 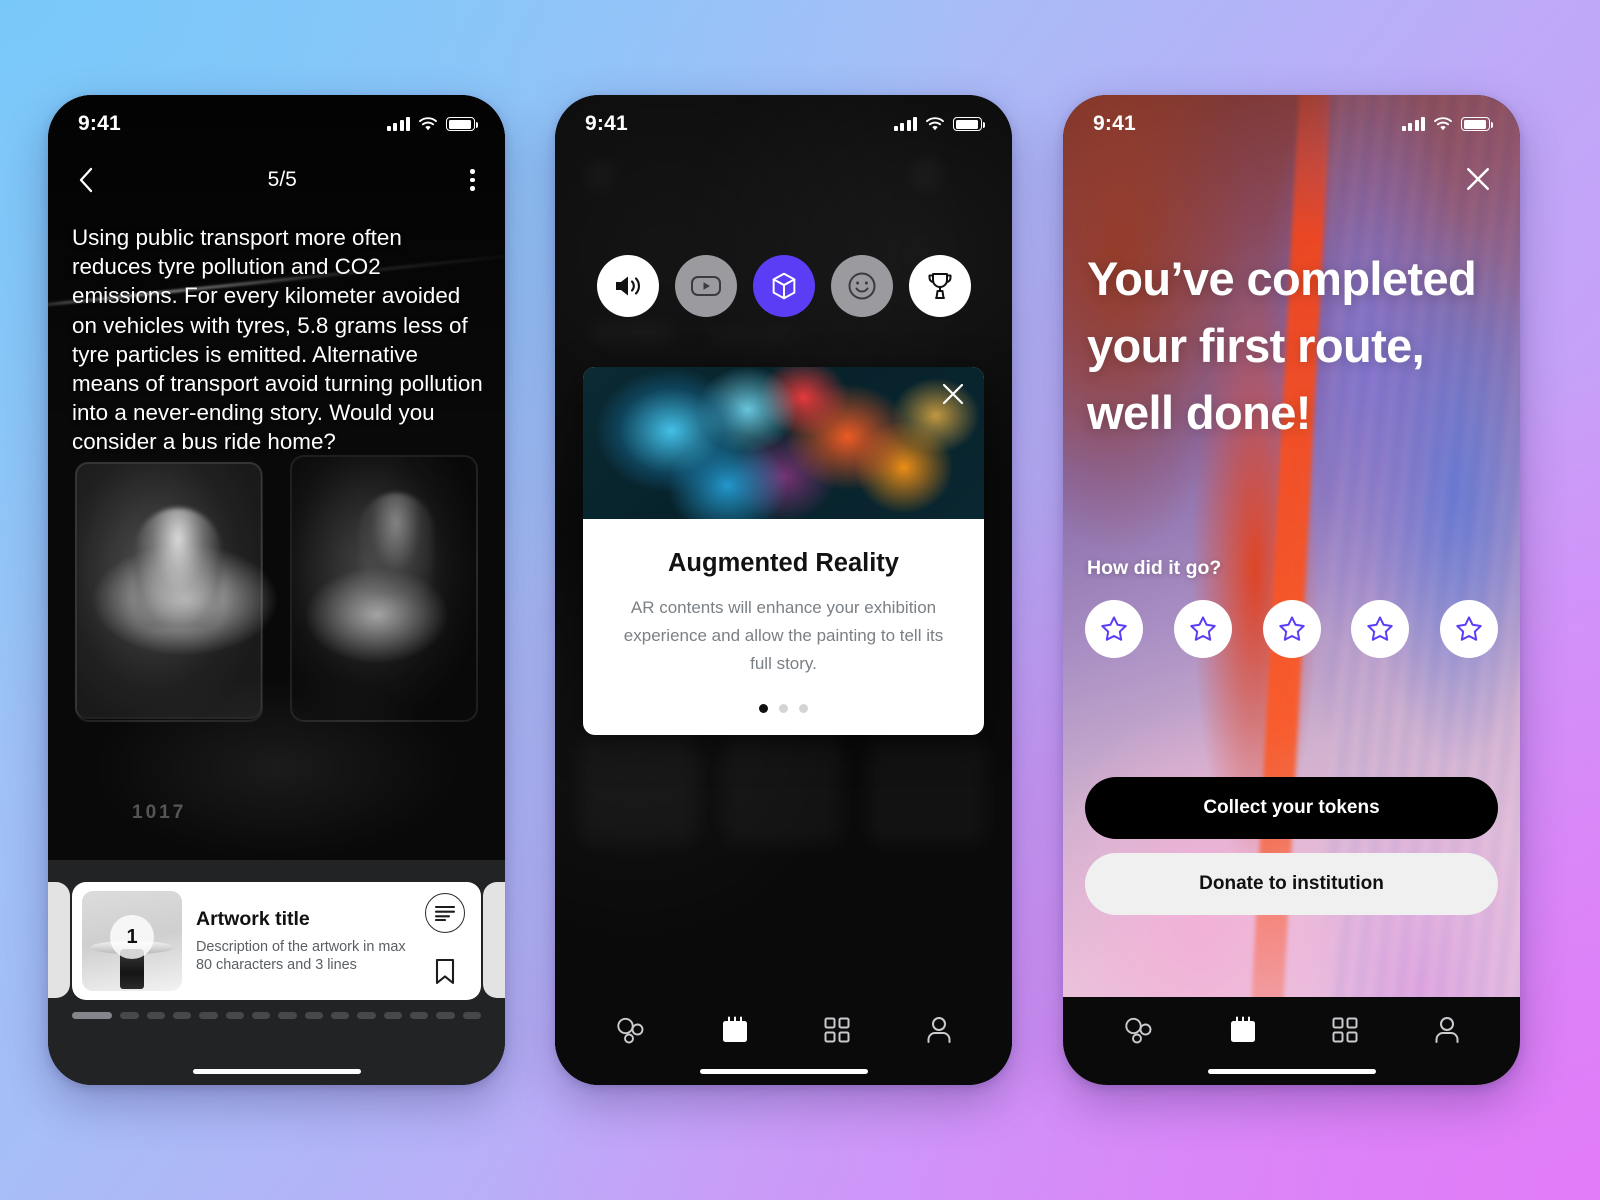 What do you see at coordinates (783, 708) in the screenshot?
I see `ar-modal-pager` at bounding box center [783, 708].